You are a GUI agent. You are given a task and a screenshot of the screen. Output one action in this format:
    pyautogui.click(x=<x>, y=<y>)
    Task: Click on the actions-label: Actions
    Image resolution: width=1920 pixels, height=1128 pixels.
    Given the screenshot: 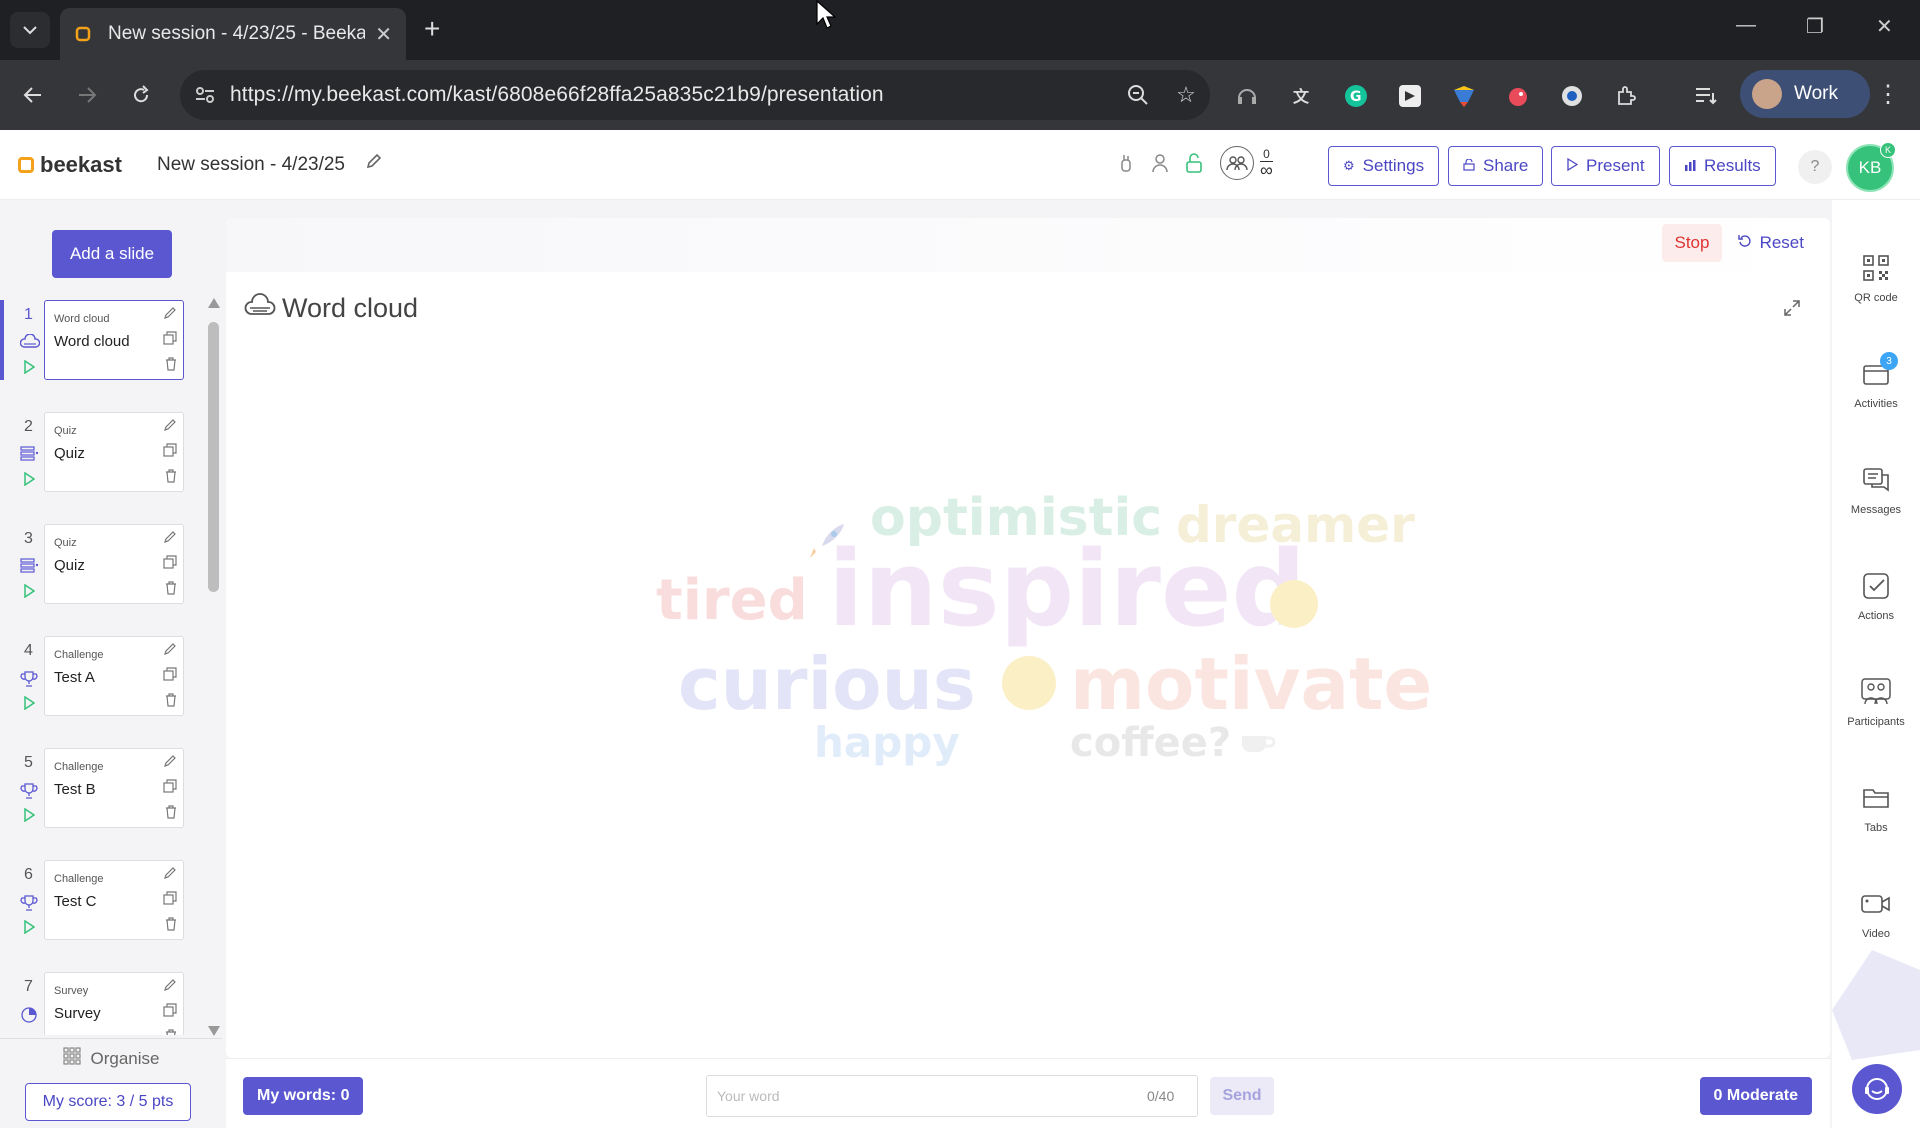 What is the action you would take?
    pyautogui.click(x=1876, y=616)
    